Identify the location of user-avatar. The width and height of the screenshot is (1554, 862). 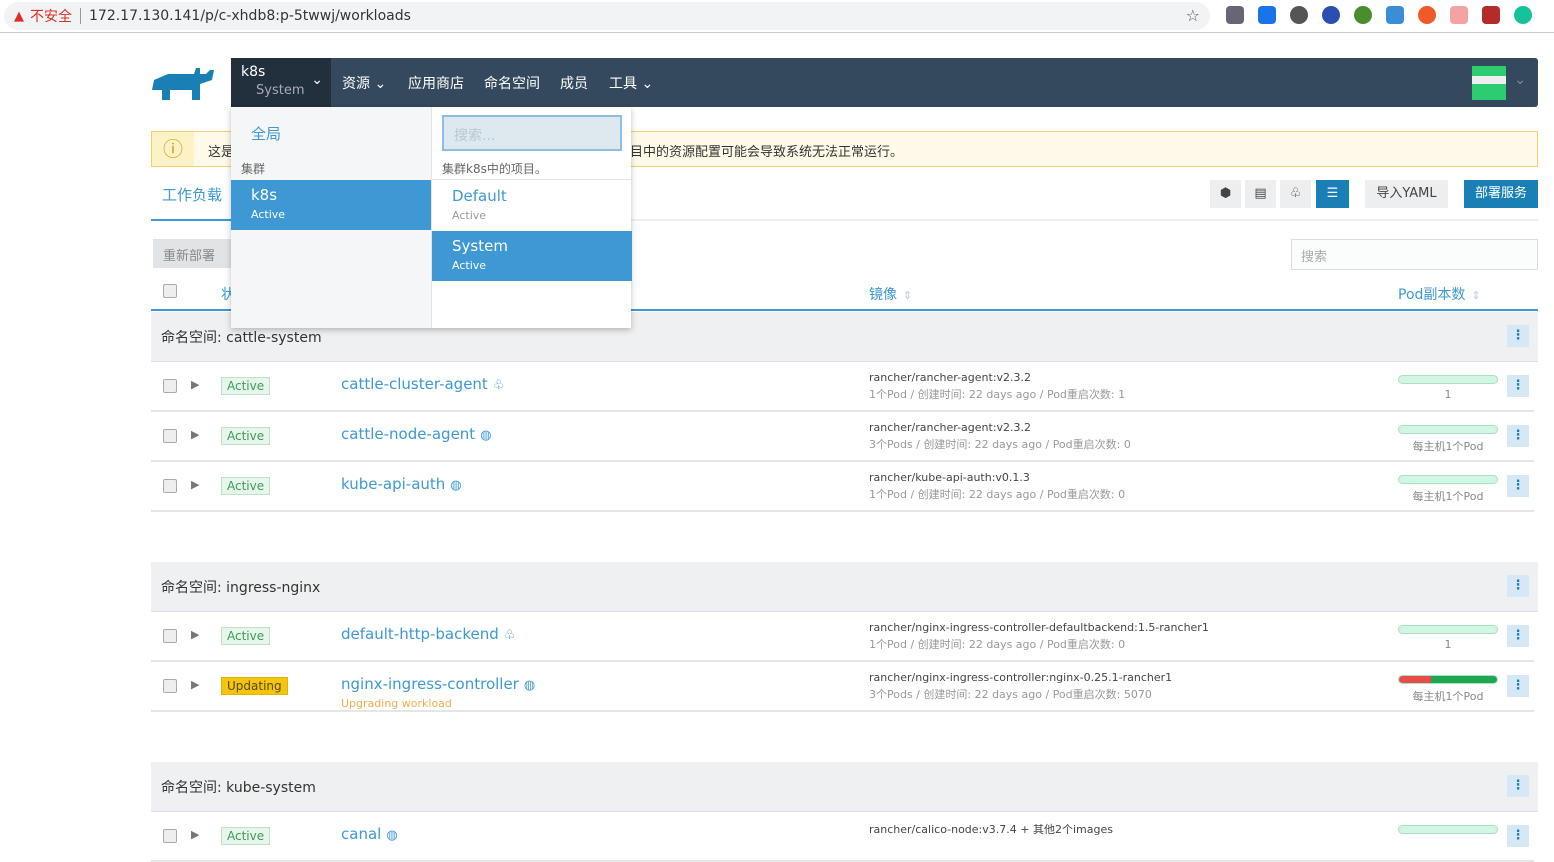
(1489, 83).